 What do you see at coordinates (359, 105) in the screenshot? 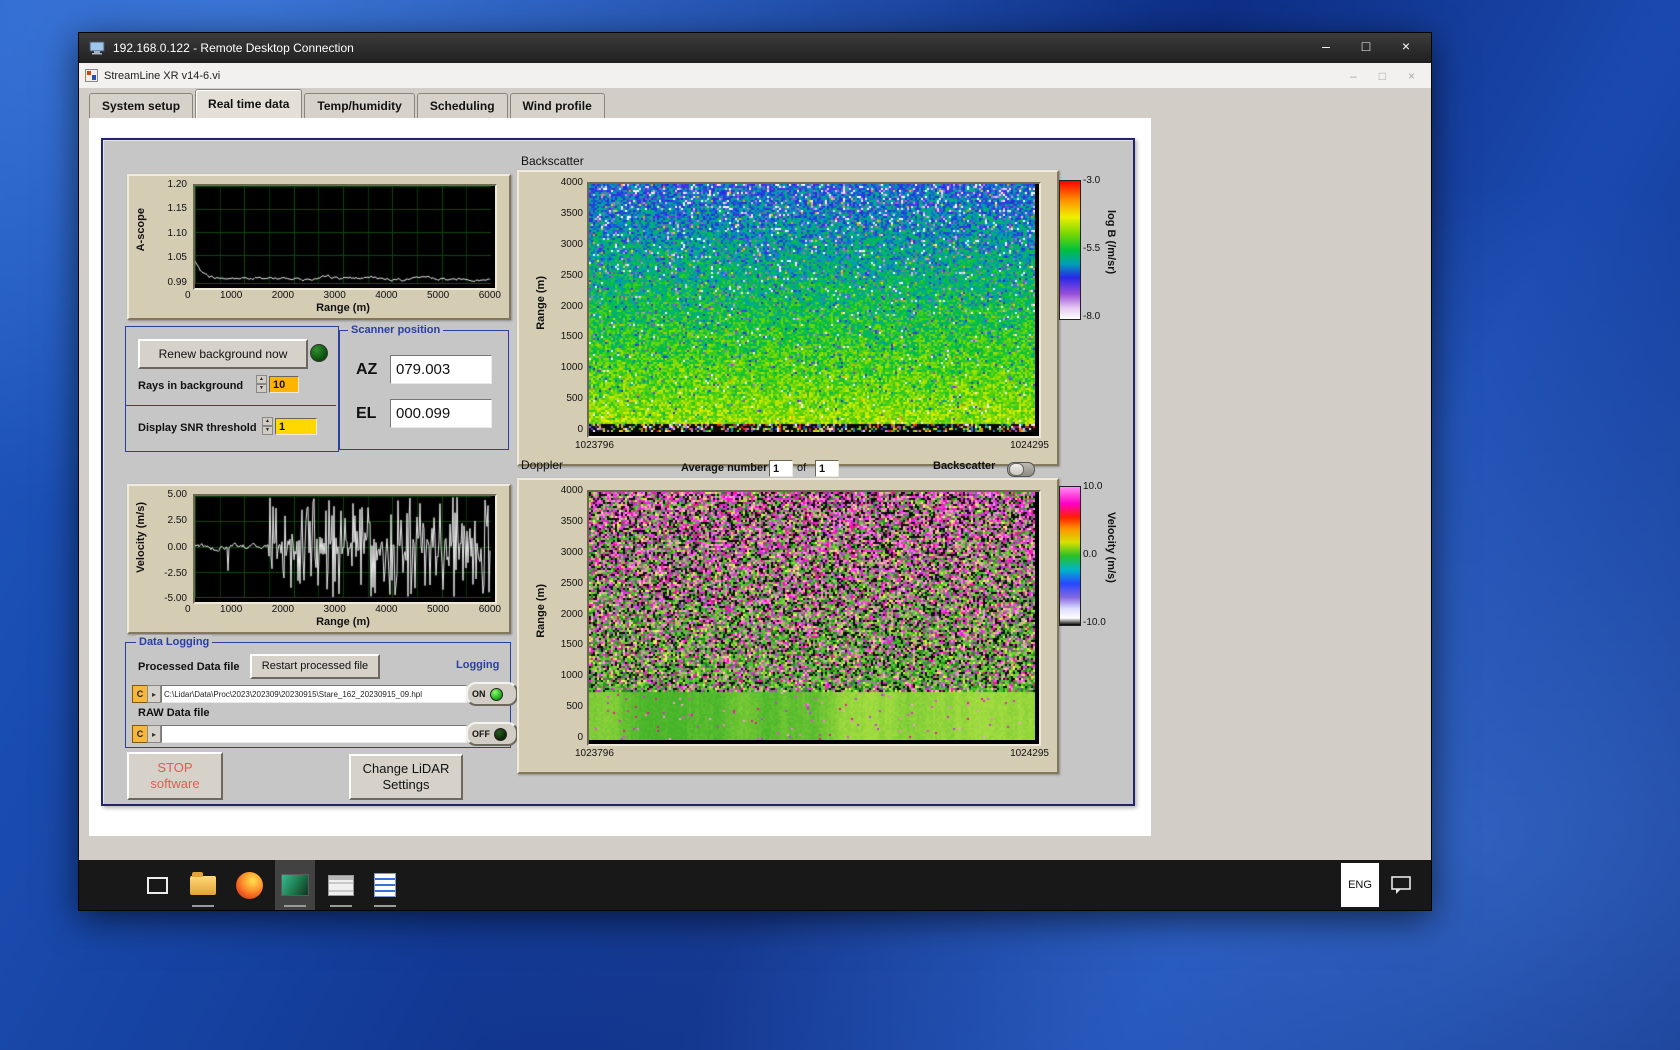
I see `tab-temp-humidity: Temp/humidity` at bounding box center [359, 105].